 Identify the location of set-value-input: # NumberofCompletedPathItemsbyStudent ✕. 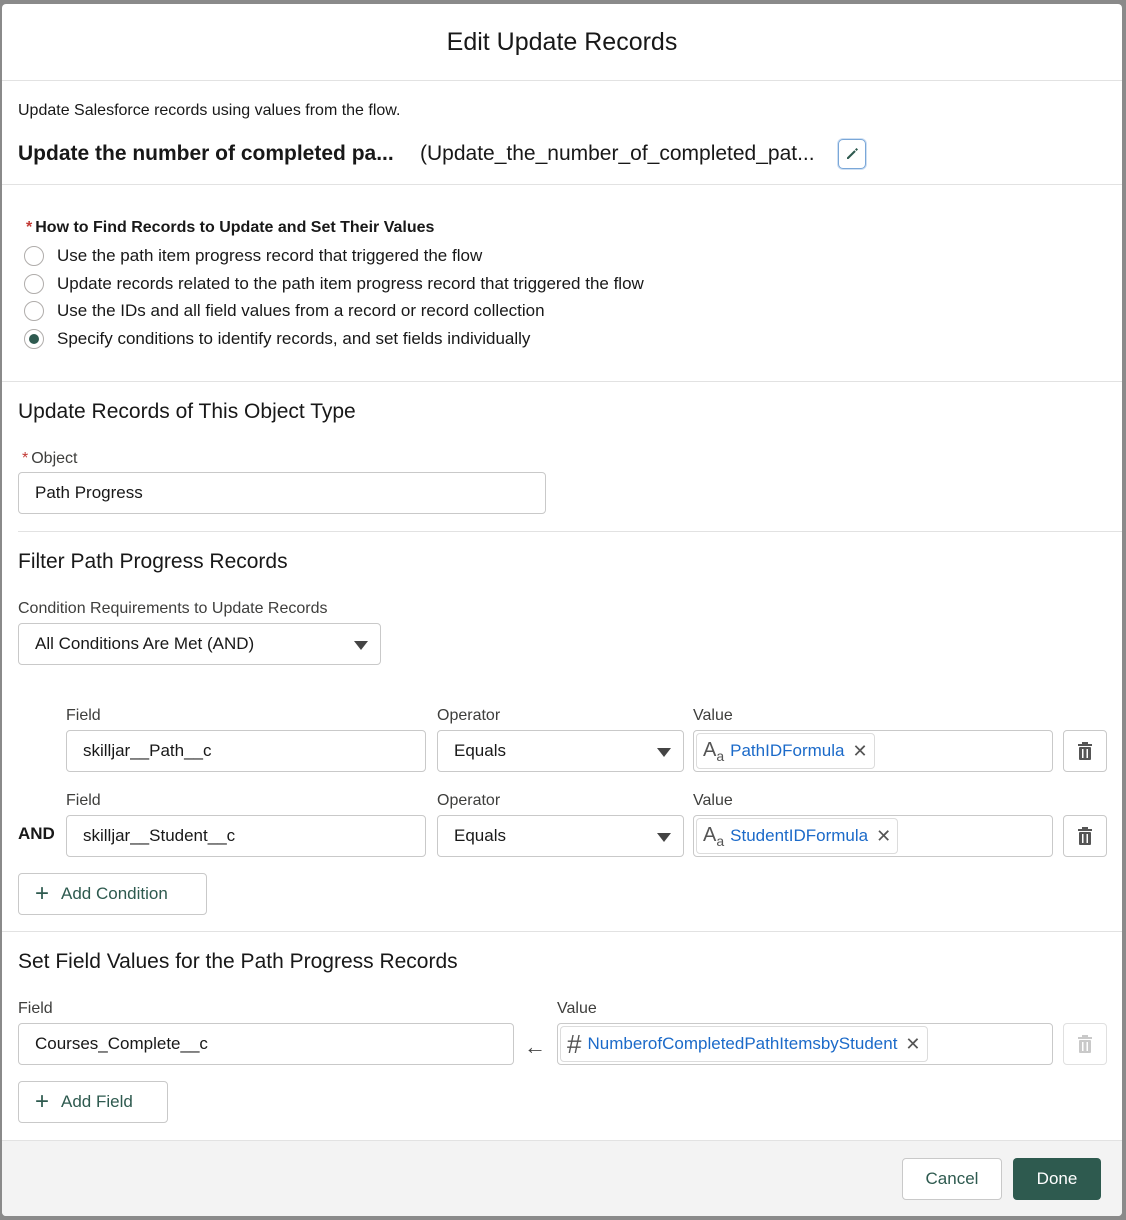
(805, 1044).